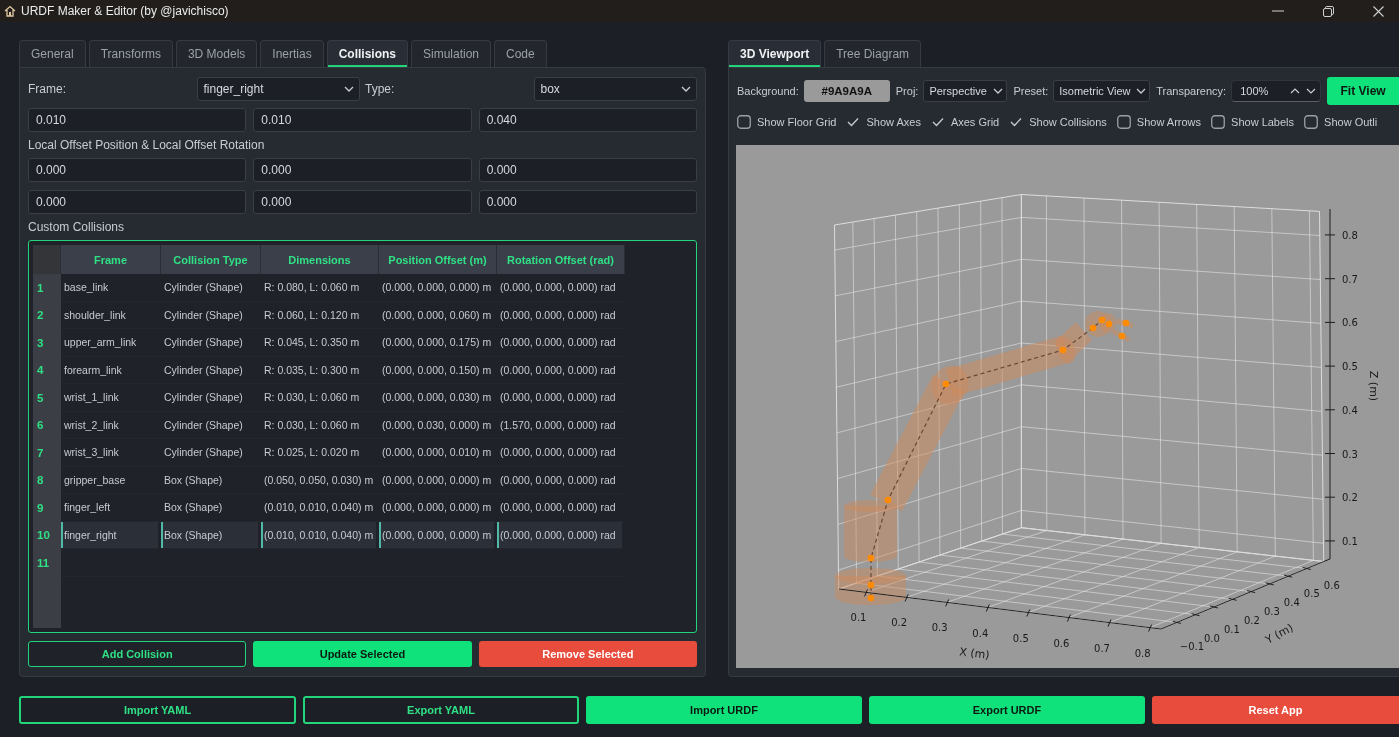  I want to click on checkbox: Show Floor Grid, so click(787, 122).